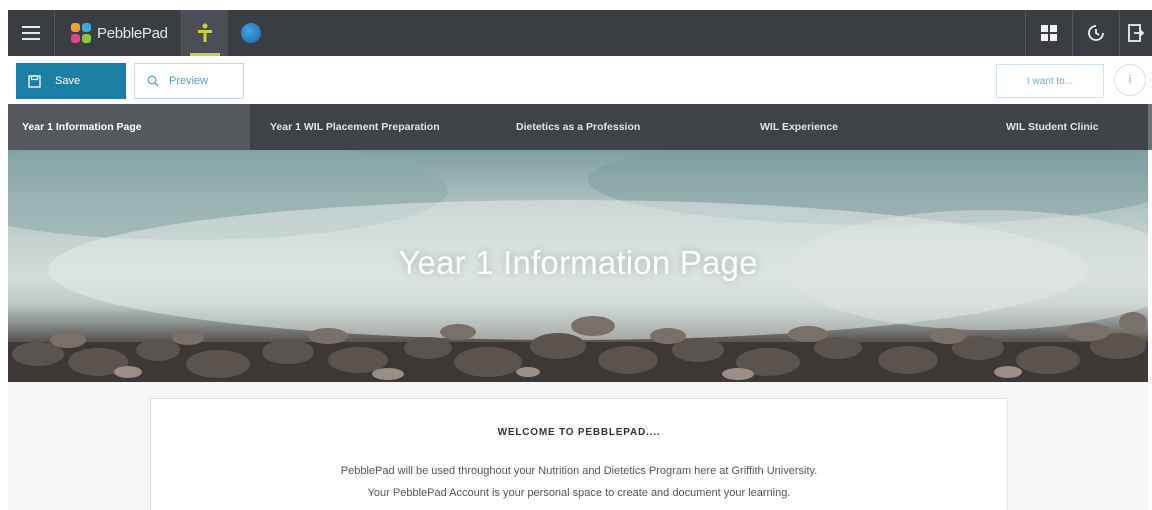 This screenshot has width=1152, height=510. What do you see at coordinates (1150, 127) in the screenshot?
I see `tabs-scroll-edge` at bounding box center [1150, 127].